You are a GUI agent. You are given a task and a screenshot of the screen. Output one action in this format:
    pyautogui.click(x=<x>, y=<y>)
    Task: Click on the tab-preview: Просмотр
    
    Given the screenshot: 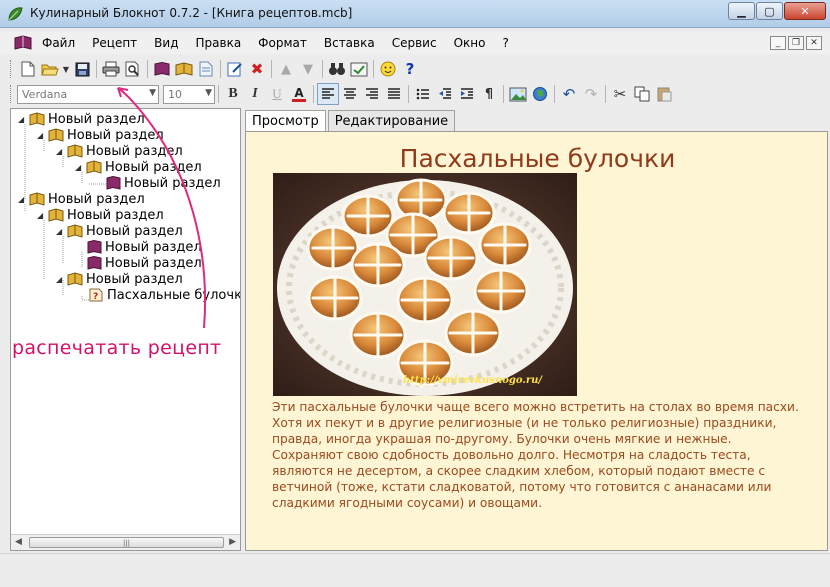 What is the action you would take?
    pyautogui.click(x=285, y=121)
    